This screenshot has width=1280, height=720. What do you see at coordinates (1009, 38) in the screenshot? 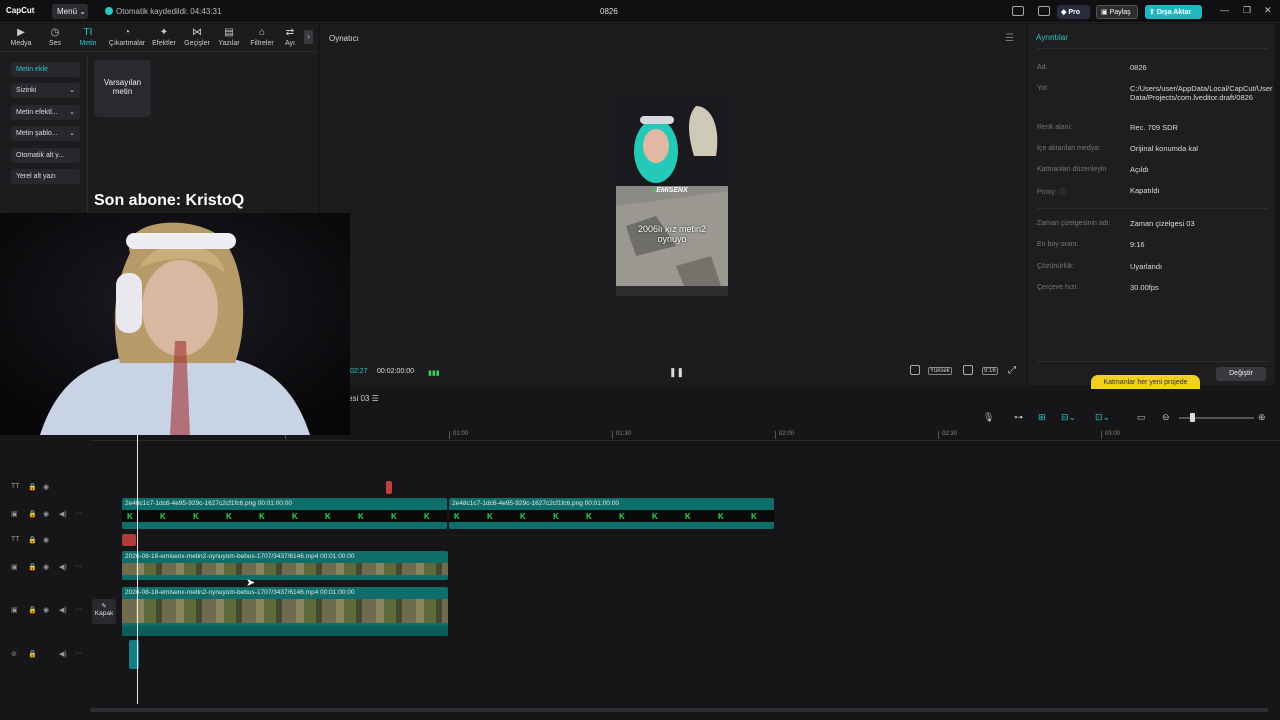
I see `player-menu-icon: ☰` at bounding box center [1009, 38].